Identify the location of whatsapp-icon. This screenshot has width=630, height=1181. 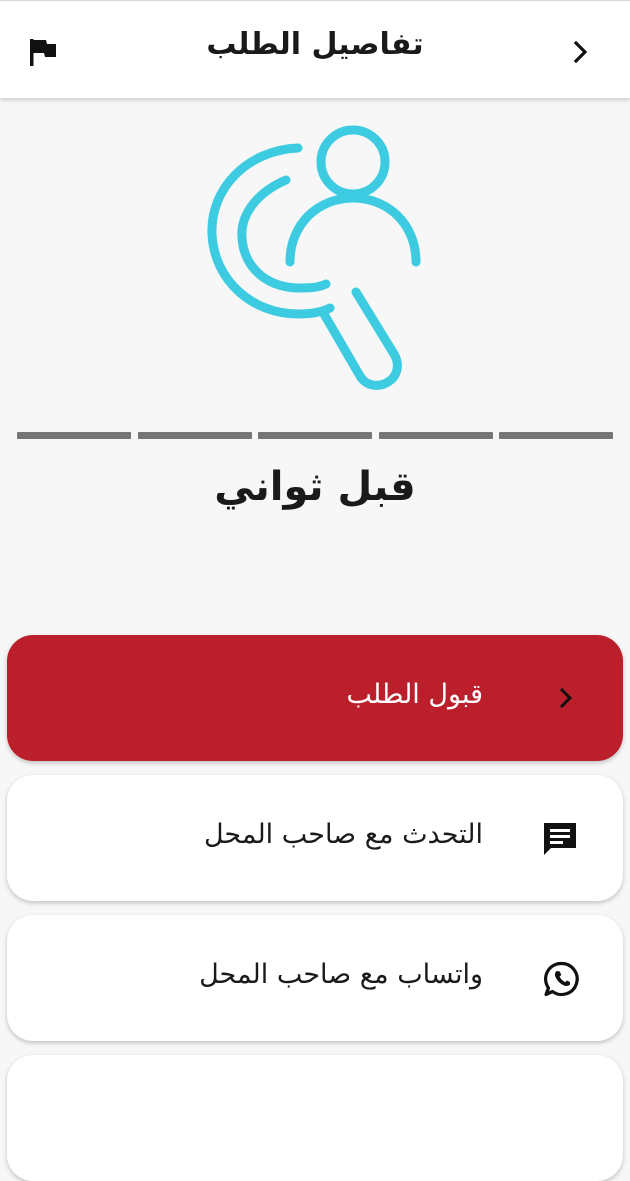
(561, 979).